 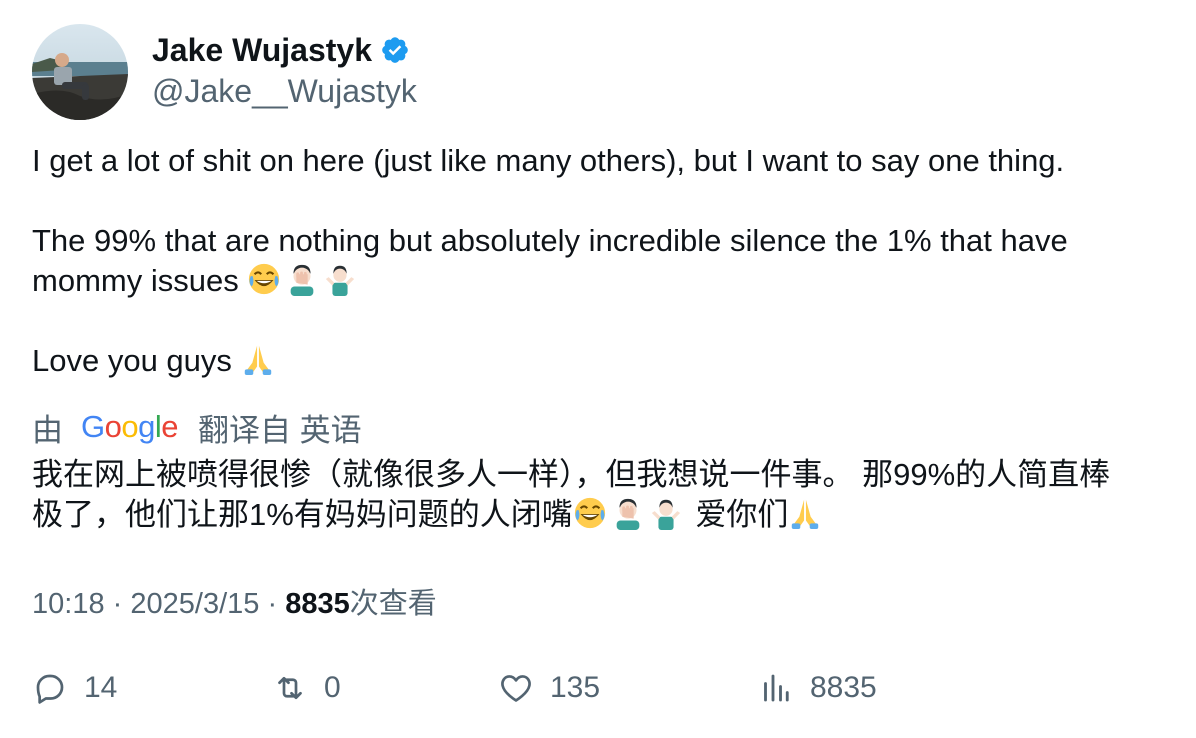 What do you see at coordinates (843, 687) in the screenshot?
I see `views-action-count: 8835` at bounding box center [843, 687].